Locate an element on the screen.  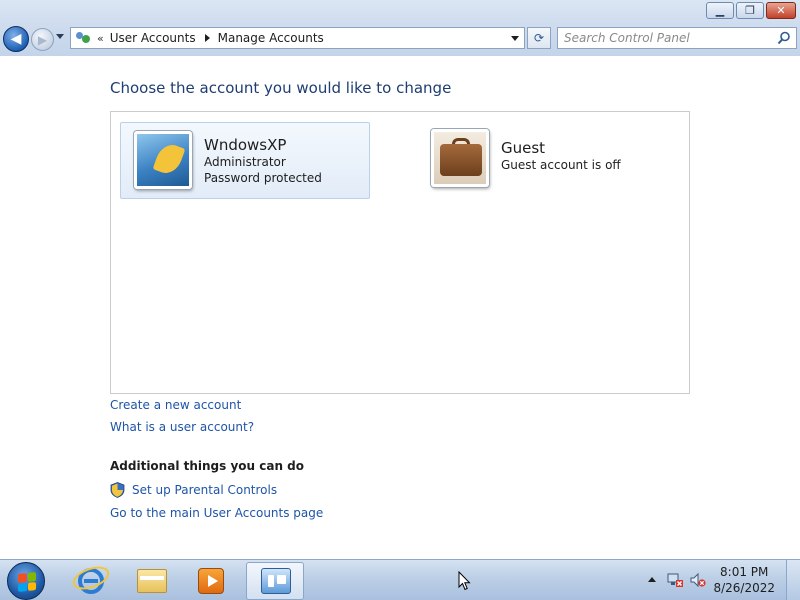
account-info: Guest Guest account is off is located at coordinates (561, 156).